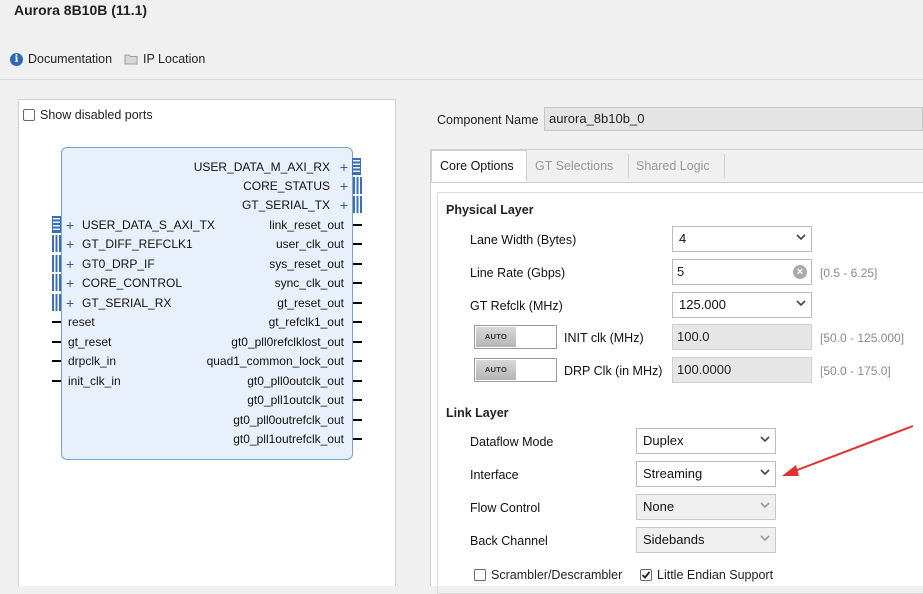 The width and height of the screenshot is (923, 594). I want to click on component-name-input: aurora_8b10b_0, so click(733, 119).